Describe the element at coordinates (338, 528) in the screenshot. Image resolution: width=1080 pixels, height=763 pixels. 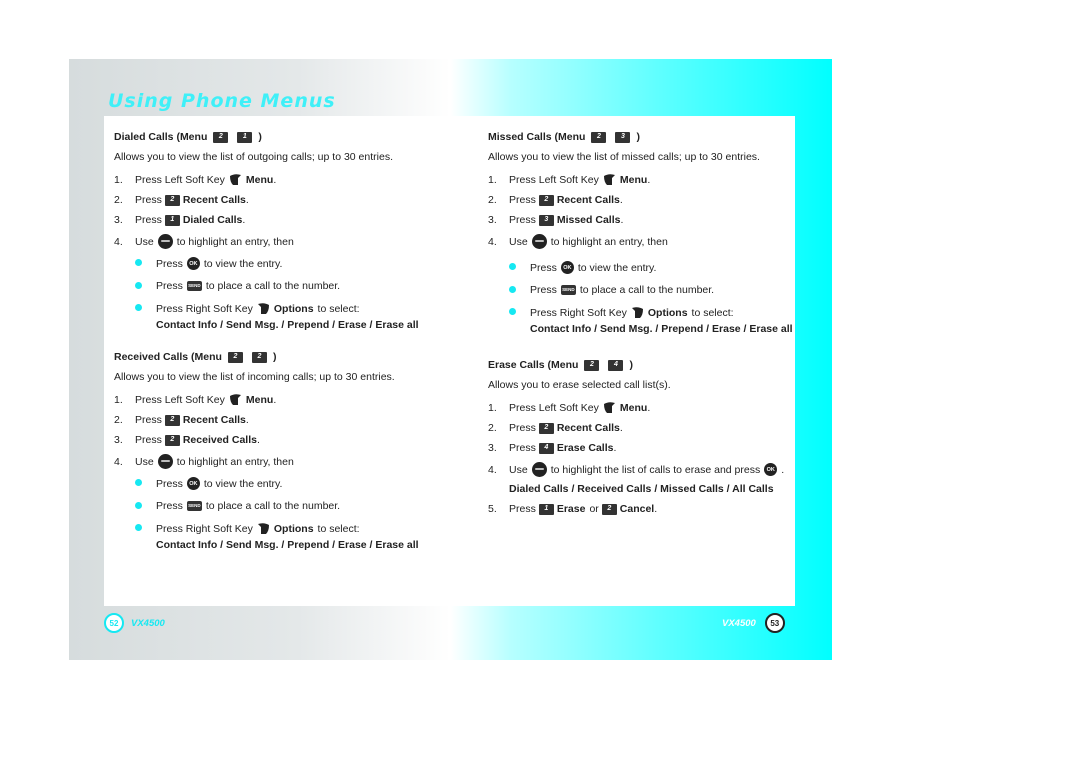
I see `bullet-text: to select:` at that location.